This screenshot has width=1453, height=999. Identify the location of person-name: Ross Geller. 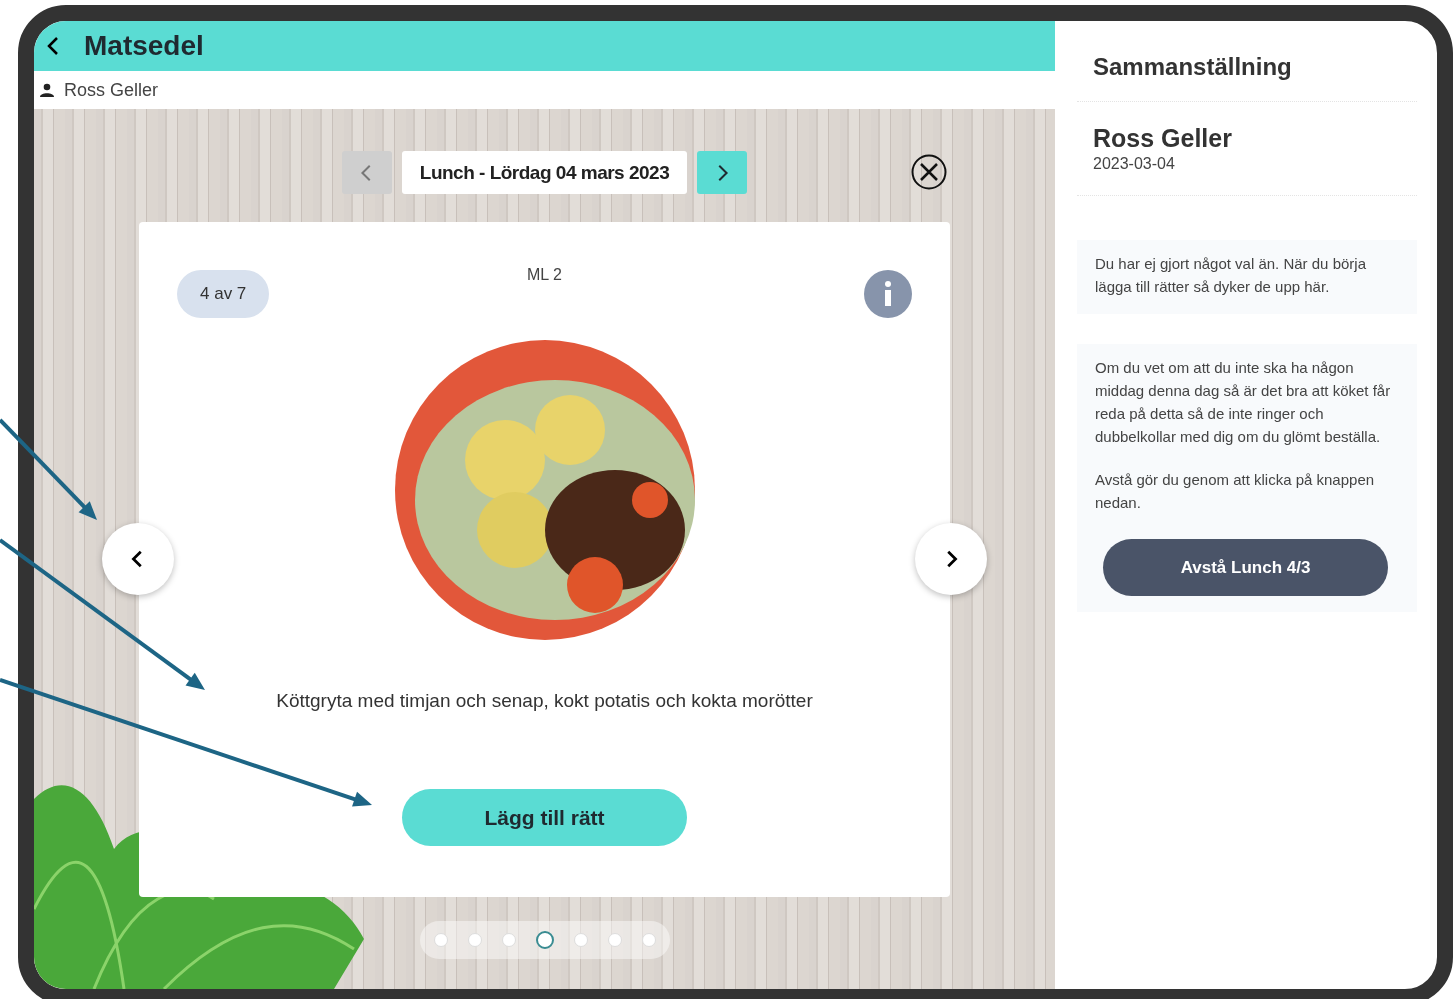
(1163, 138).